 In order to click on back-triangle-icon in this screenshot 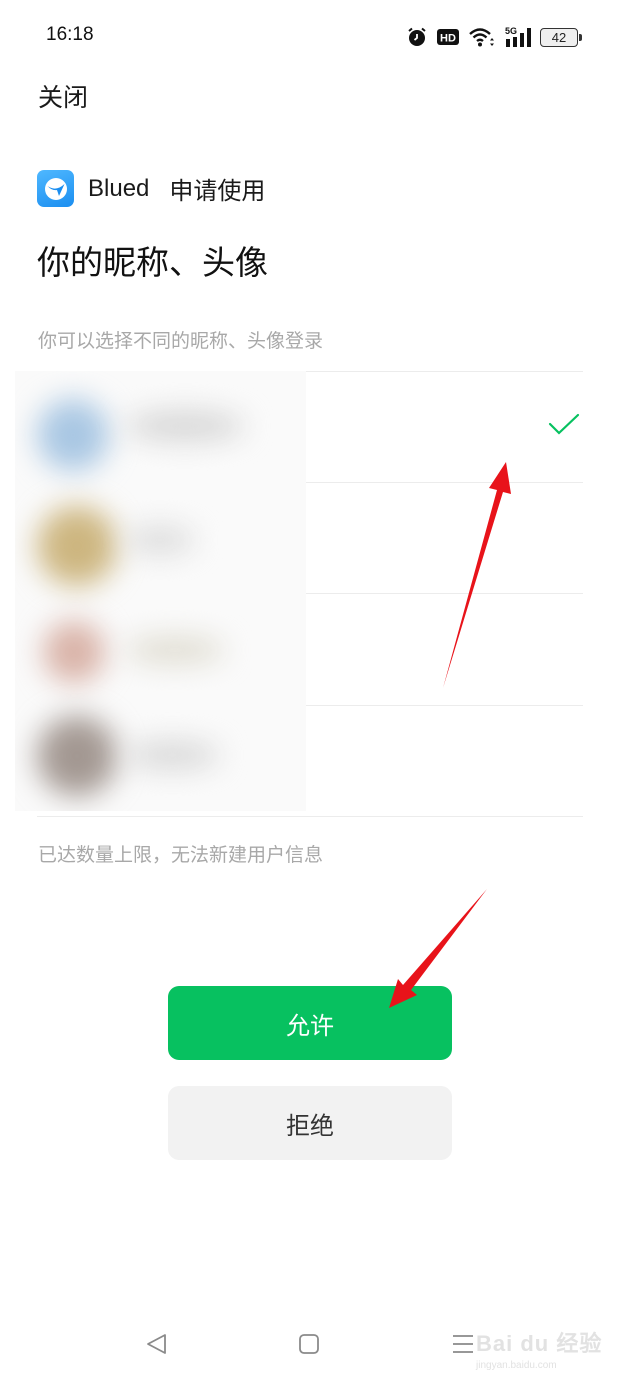, I will do `click(157, 1346)`.